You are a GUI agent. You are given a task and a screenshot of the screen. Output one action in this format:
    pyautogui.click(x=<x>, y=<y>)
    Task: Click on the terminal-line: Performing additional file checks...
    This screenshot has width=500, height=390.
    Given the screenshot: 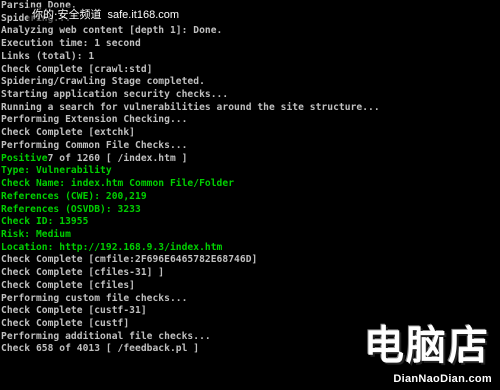 What is the action you would take?
    pyautogui.click(x=106, y=336)
    